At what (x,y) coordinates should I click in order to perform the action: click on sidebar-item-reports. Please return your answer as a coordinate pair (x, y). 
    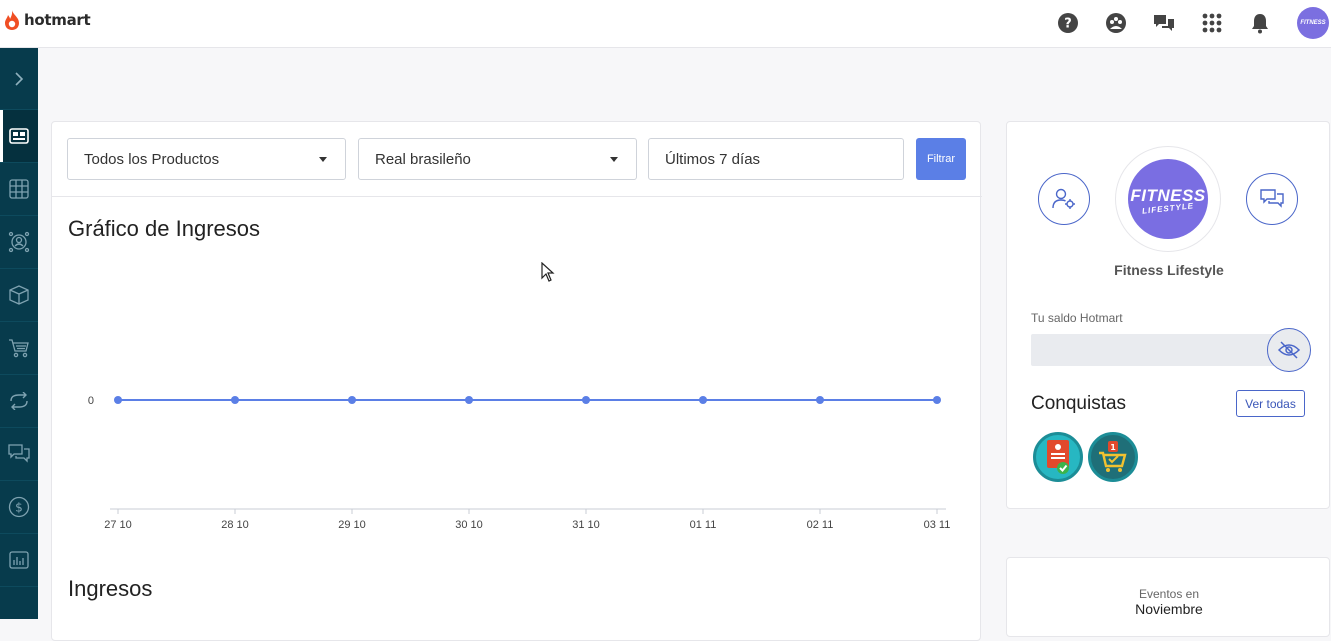
    Looking at the image, I should click on (19, 560).